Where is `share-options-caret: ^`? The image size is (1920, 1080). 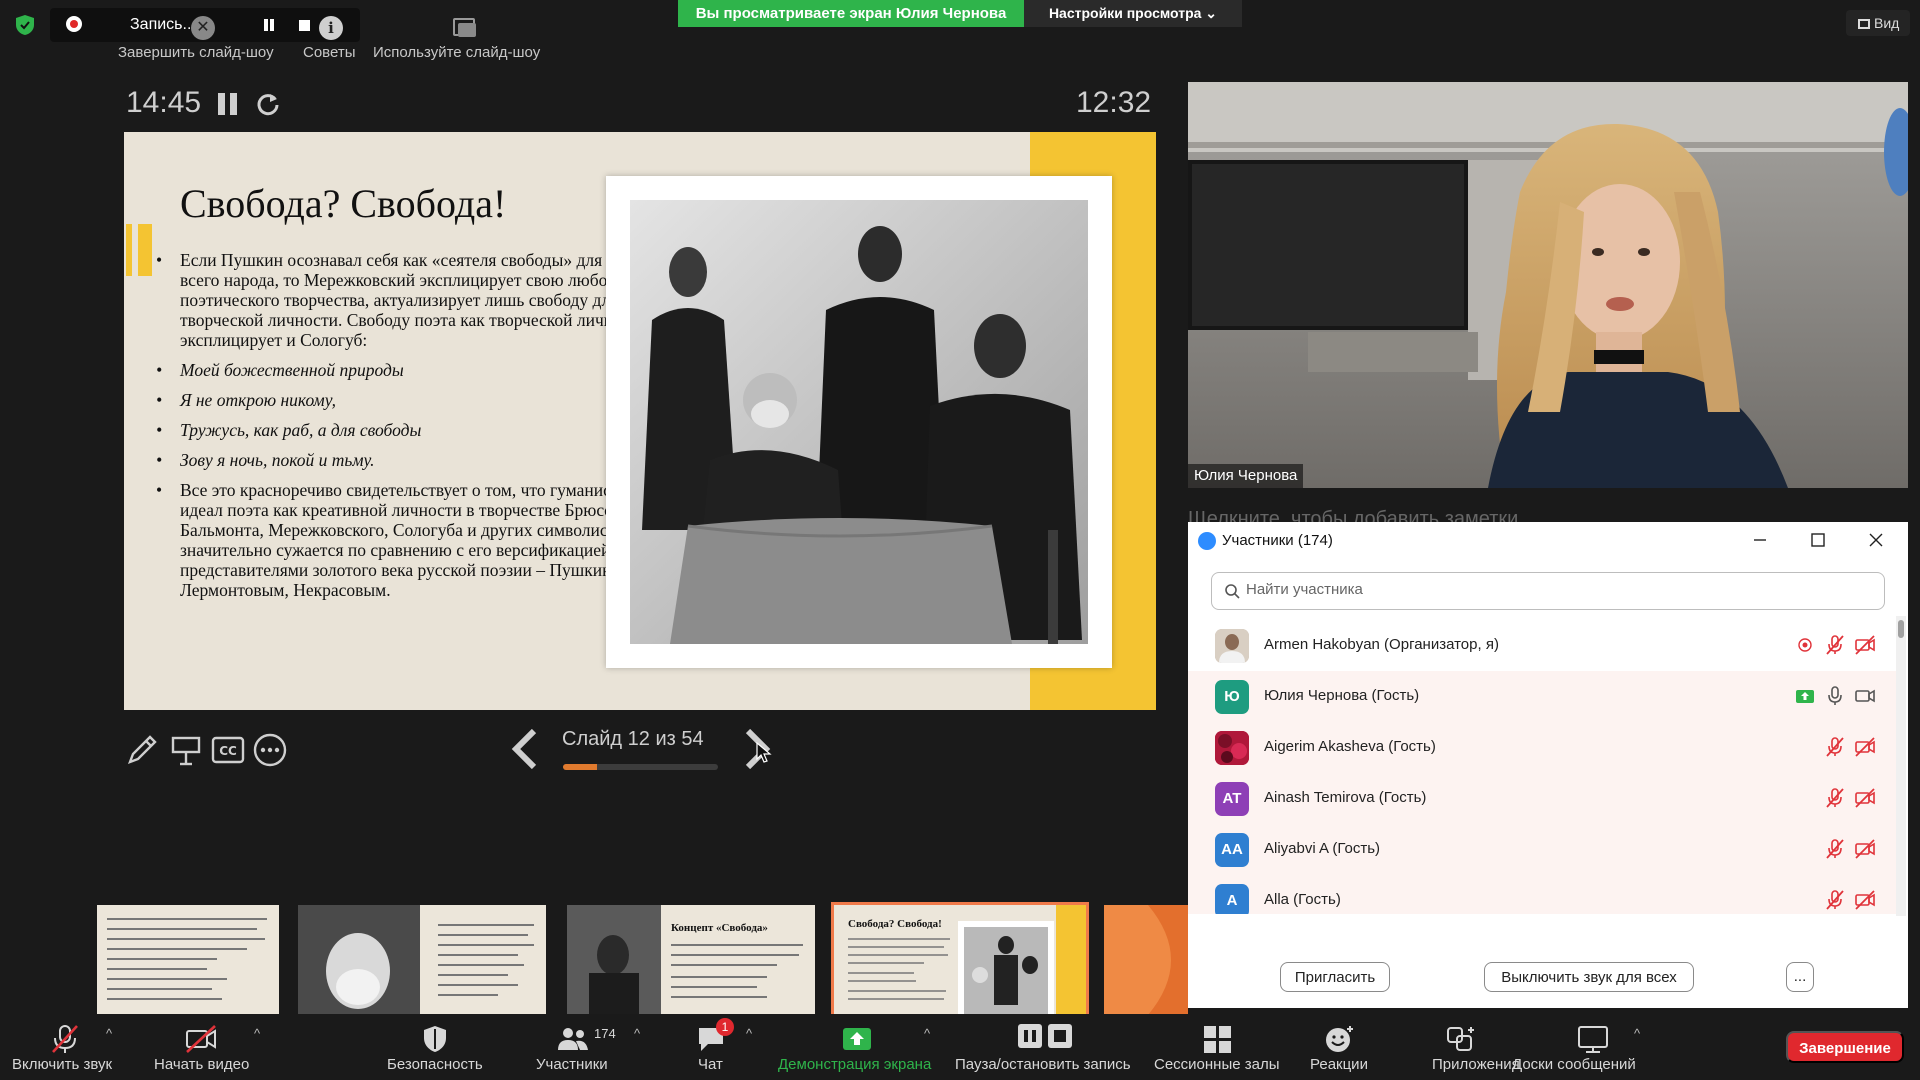 share-options-caret: ^ is located at coordinates (927, 1033).